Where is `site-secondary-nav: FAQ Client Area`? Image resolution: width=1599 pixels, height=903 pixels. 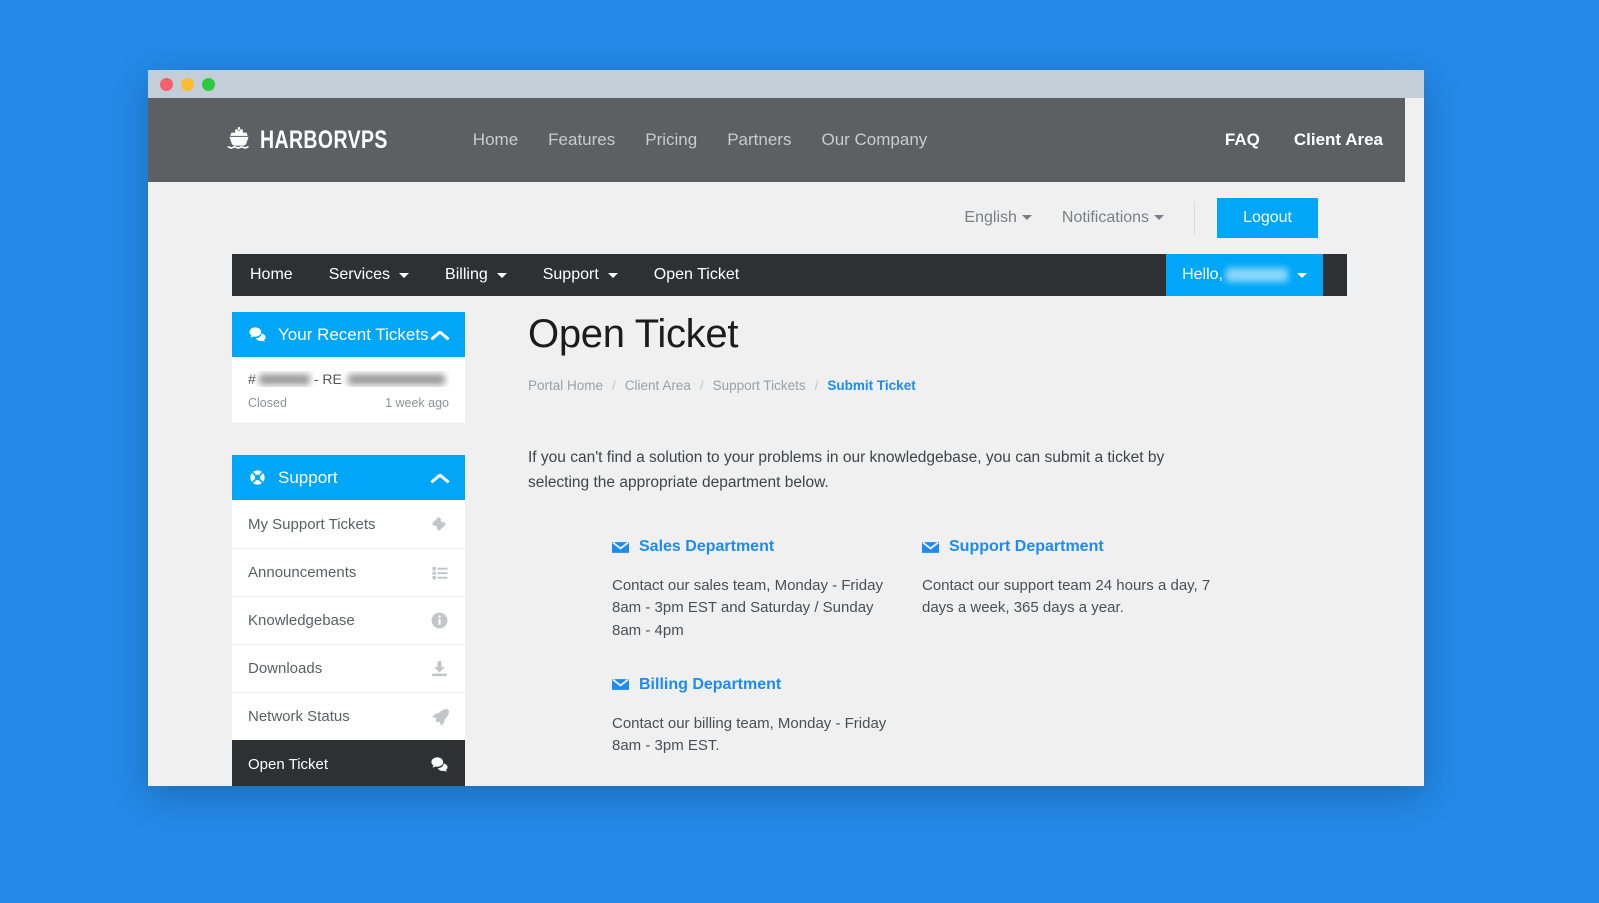 site-secondary-nav: FAQ Client Area is located at coordinates (1298, 140).